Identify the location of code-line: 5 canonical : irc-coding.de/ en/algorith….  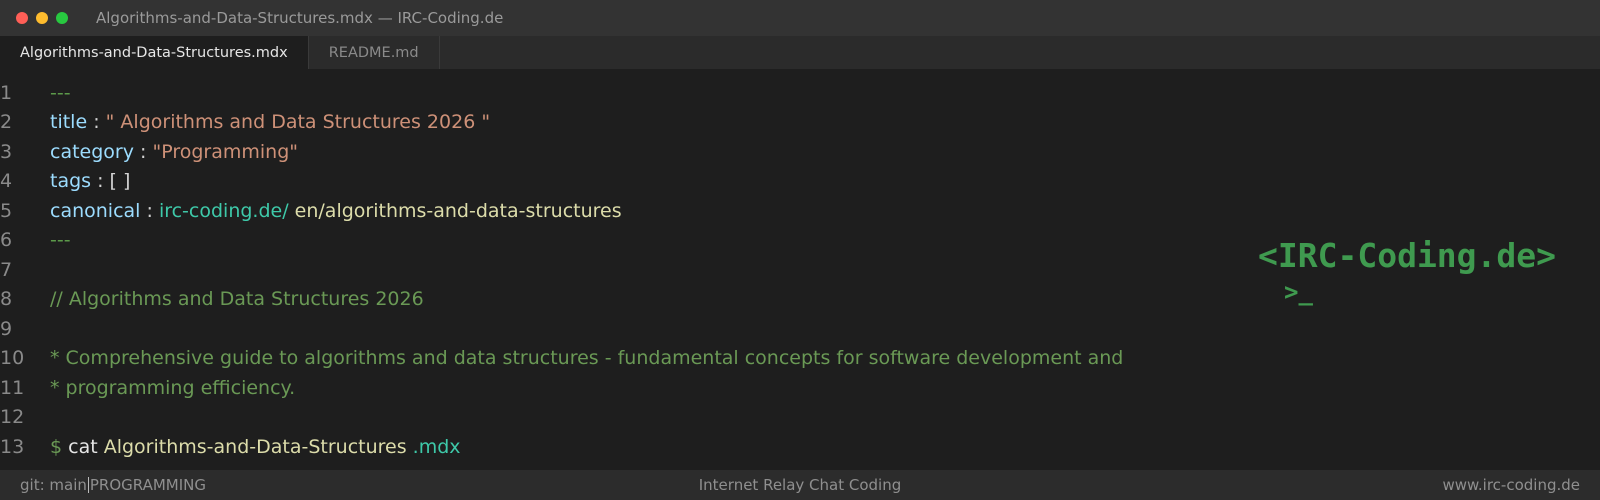
(600, 211).